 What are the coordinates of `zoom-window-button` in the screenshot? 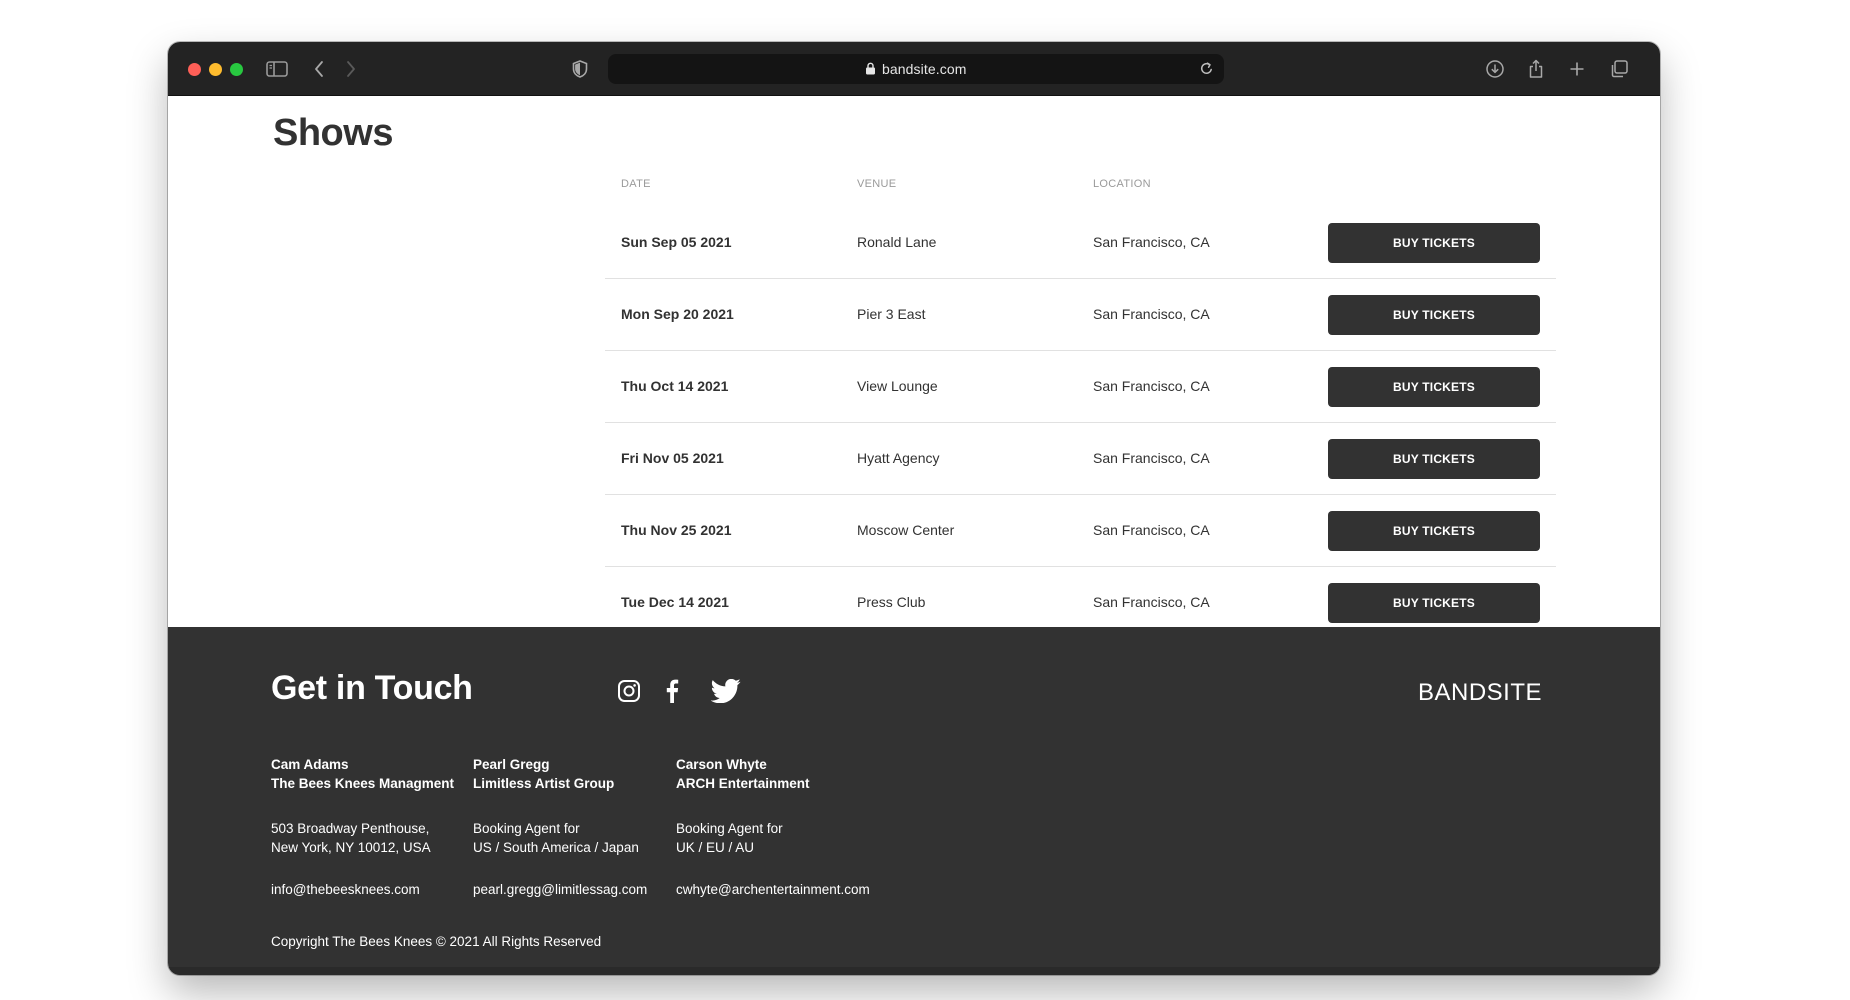 It's located at (236, 69).